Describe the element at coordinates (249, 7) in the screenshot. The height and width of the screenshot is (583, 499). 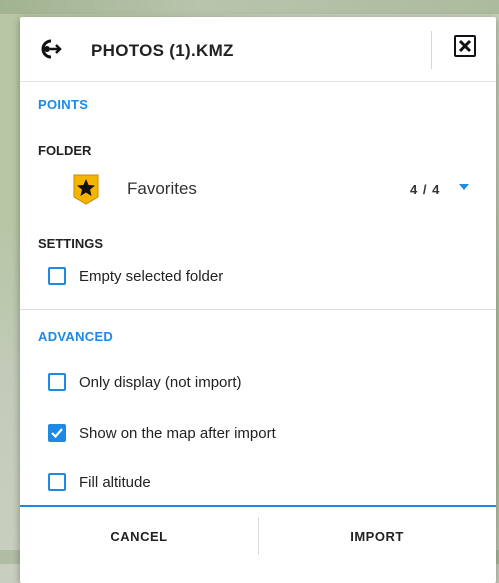
I see `map-strip-top` at that location.